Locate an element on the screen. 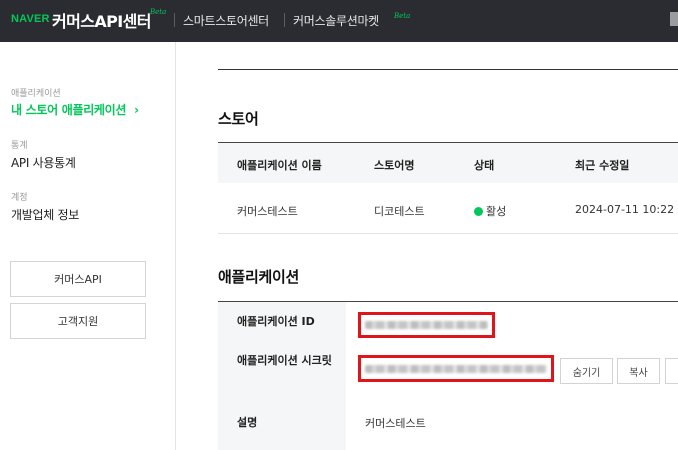 The width and height of the screenshot is (678, 450). sidebar-item-my-store-application: 내 스토어 애플리케이션 › is located at coordinates (75, 109).